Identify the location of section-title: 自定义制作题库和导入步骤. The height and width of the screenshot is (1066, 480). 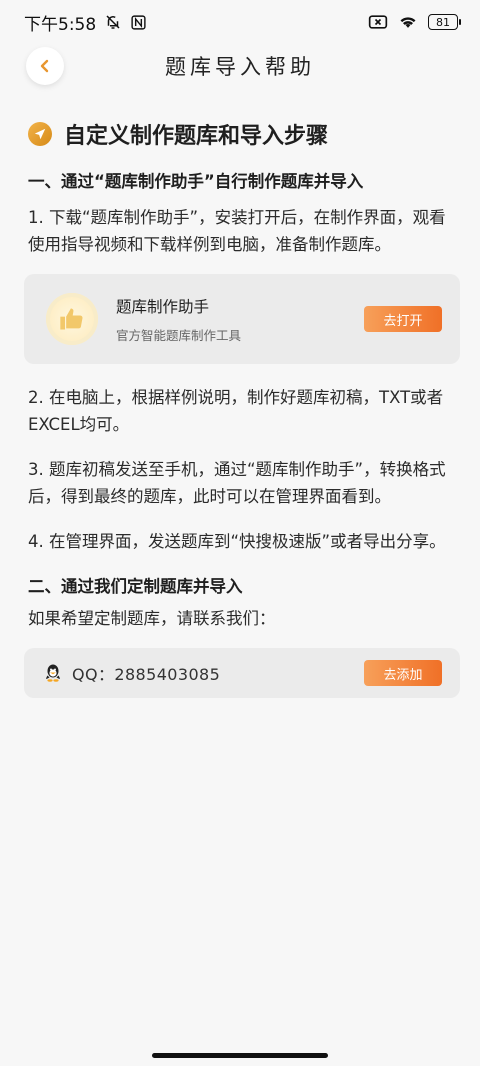
(196, 136).